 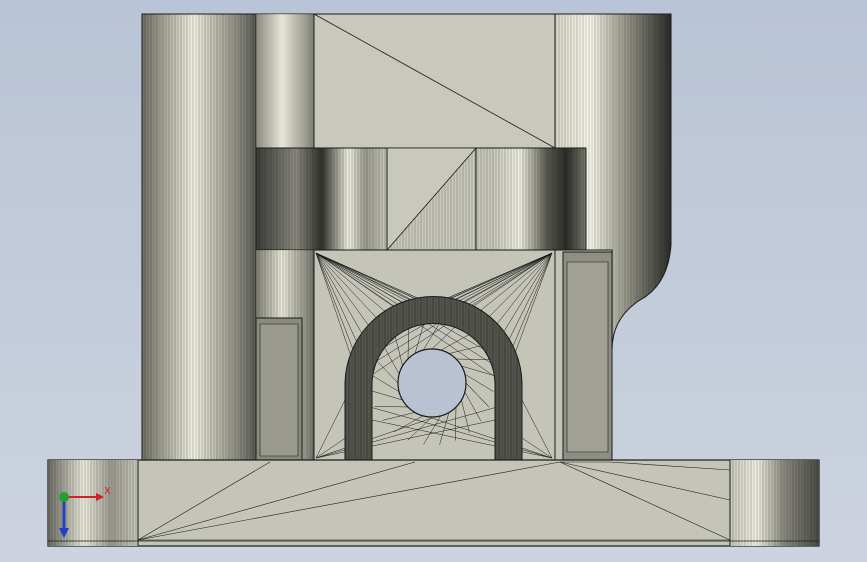 What do you see at coordinates (433, 503) in the screenshot?
I see `base-plate-face` at bounding box center [433, 503].